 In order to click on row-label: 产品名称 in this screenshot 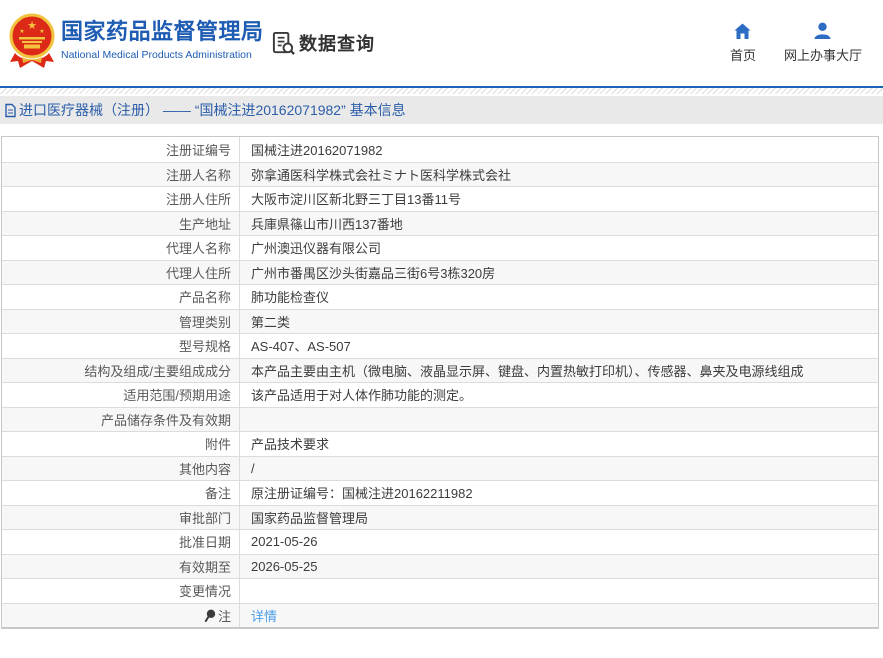, I will do `click(121, 297)`.